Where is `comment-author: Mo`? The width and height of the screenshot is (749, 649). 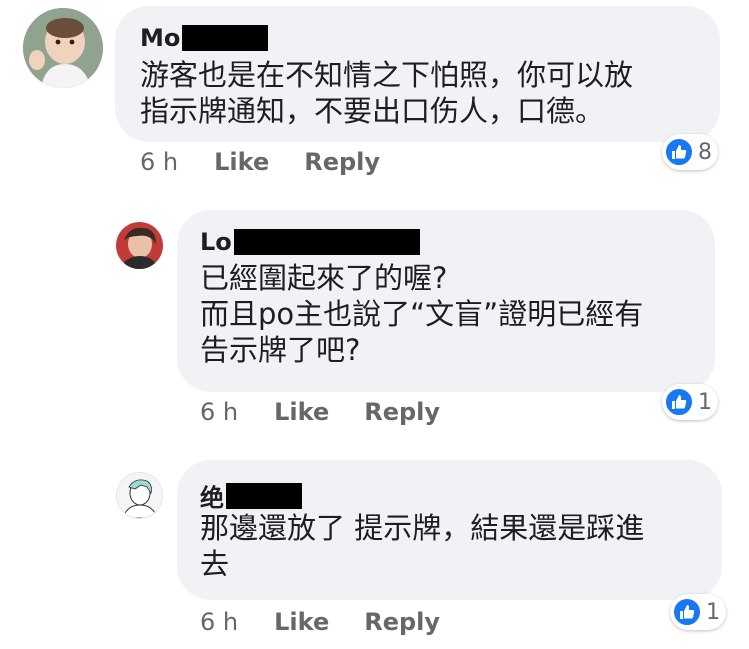 comment-author: Mo is located at coordinates (204, 38).